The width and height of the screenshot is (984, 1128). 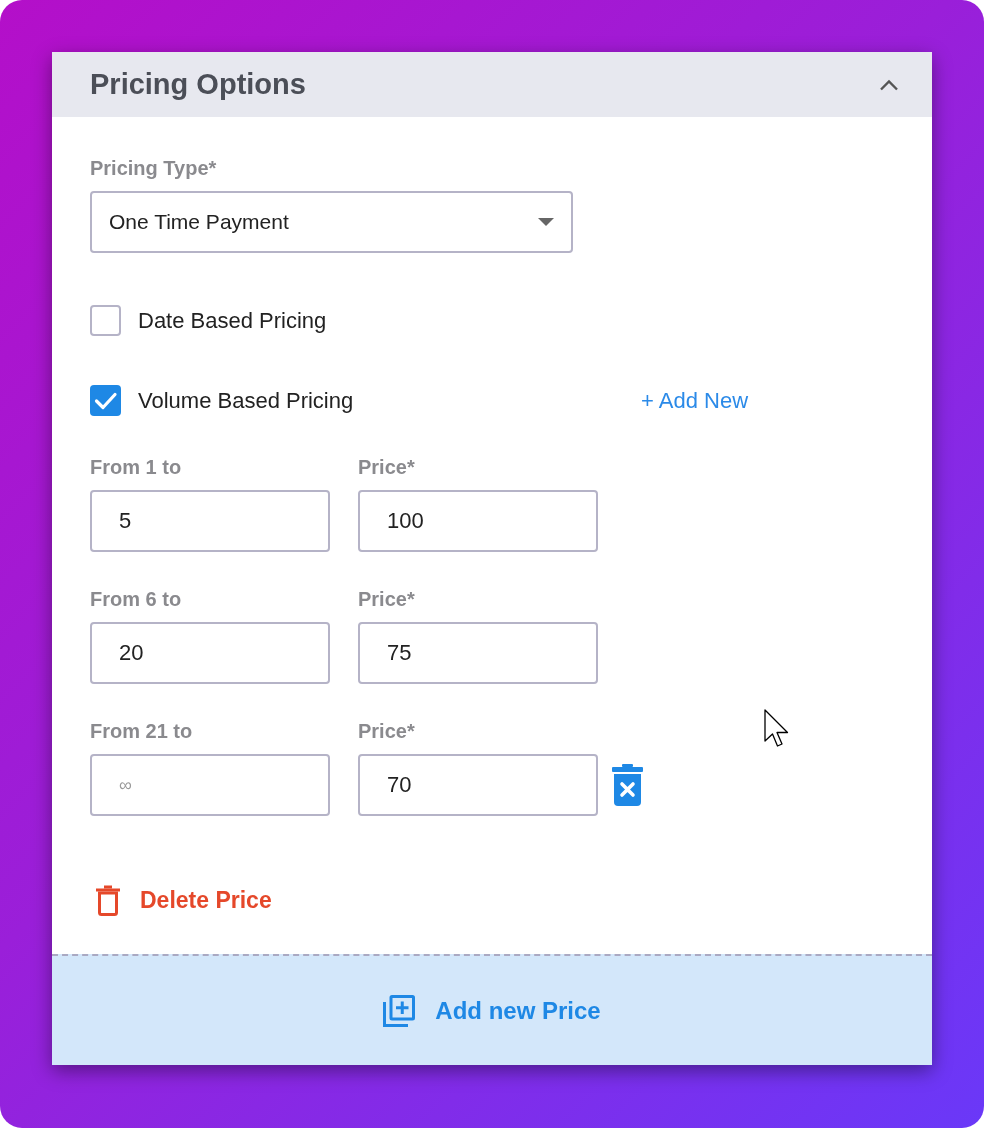 What do you see at coordinates (210, 653) in the screenshot?
I see `range-end-field: 20` at bounding box center [210, 653].